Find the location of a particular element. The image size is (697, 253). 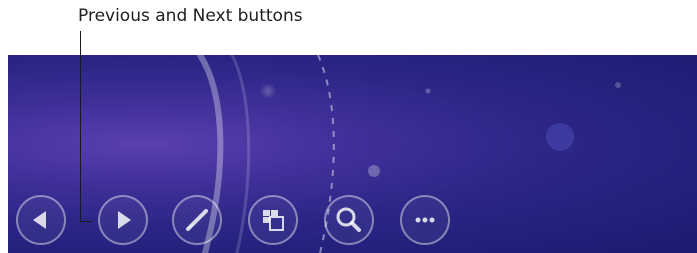

slides-grid-icon is located at coordinates (273, 220).